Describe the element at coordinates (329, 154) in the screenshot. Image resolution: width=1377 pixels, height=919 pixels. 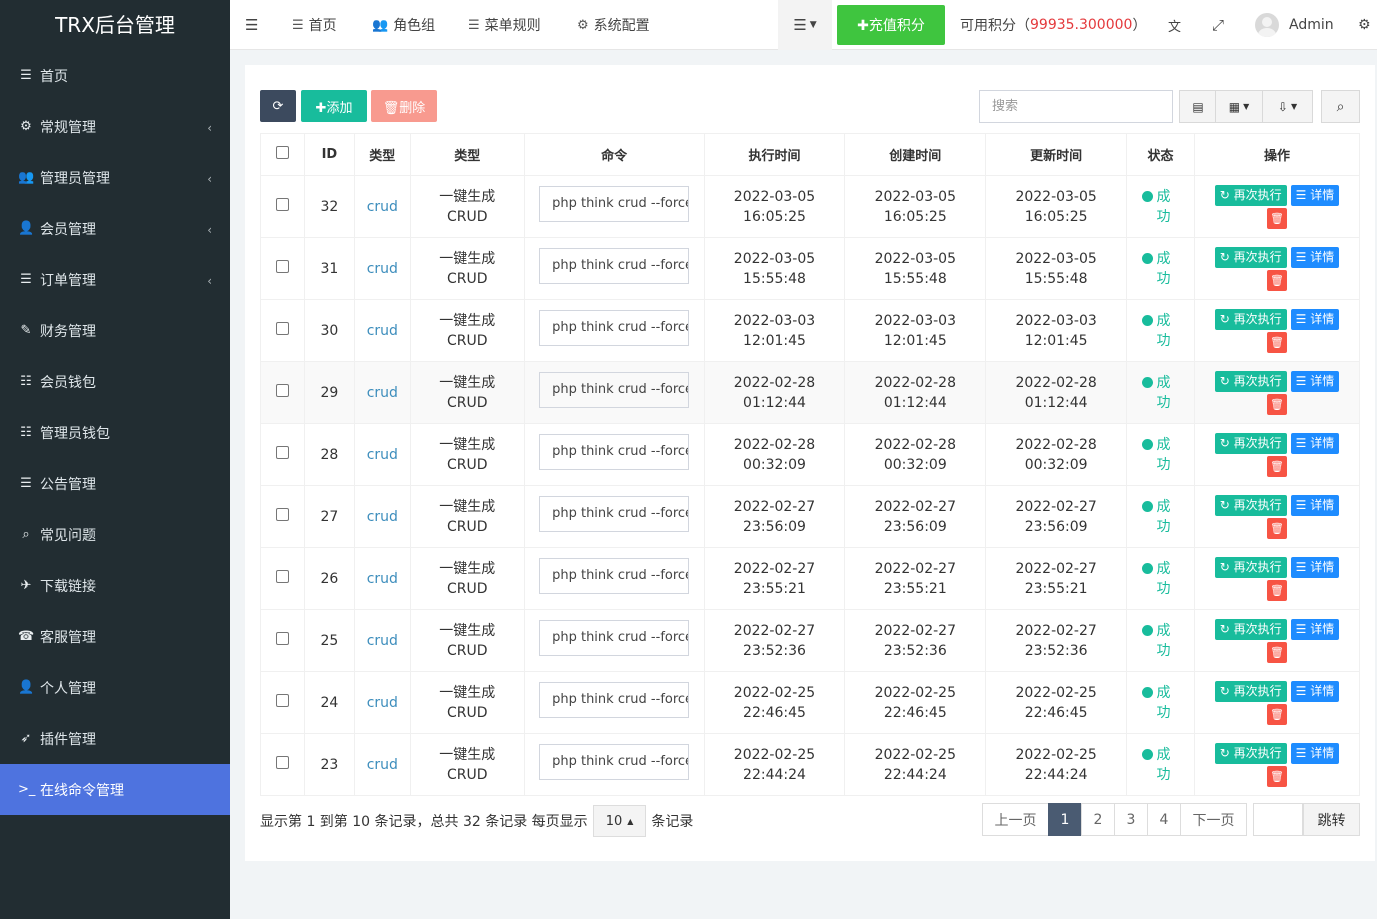
I see `col-id: ID` at that location.